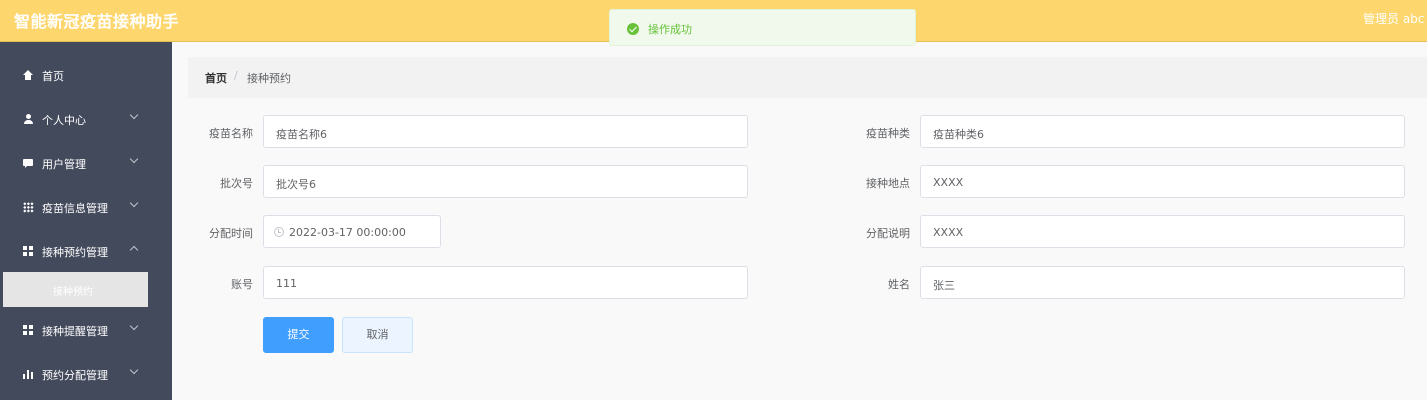 The width and height of the screenshot is (1427, 400). I want to click on sidebar-item-label: 个人中心, so click(64, 120).